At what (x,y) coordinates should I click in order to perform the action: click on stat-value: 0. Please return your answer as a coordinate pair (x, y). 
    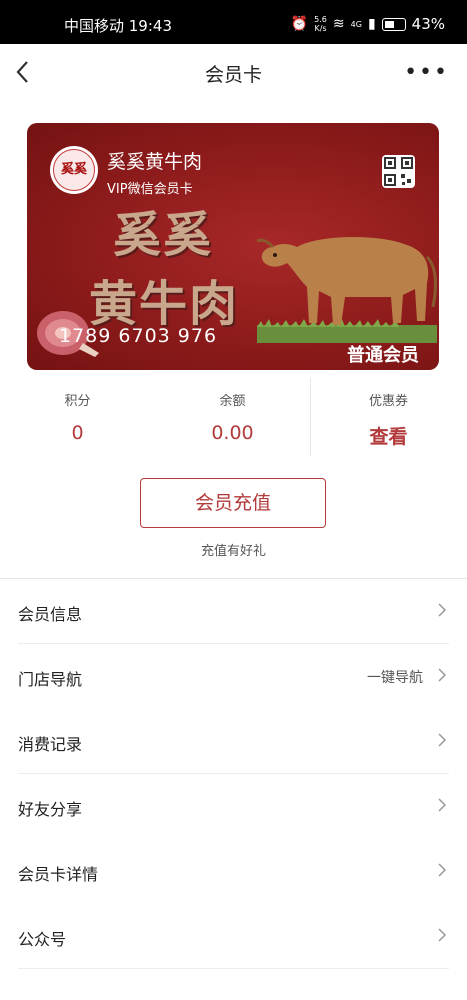
    Looking at the image, I should click on (77, 433).